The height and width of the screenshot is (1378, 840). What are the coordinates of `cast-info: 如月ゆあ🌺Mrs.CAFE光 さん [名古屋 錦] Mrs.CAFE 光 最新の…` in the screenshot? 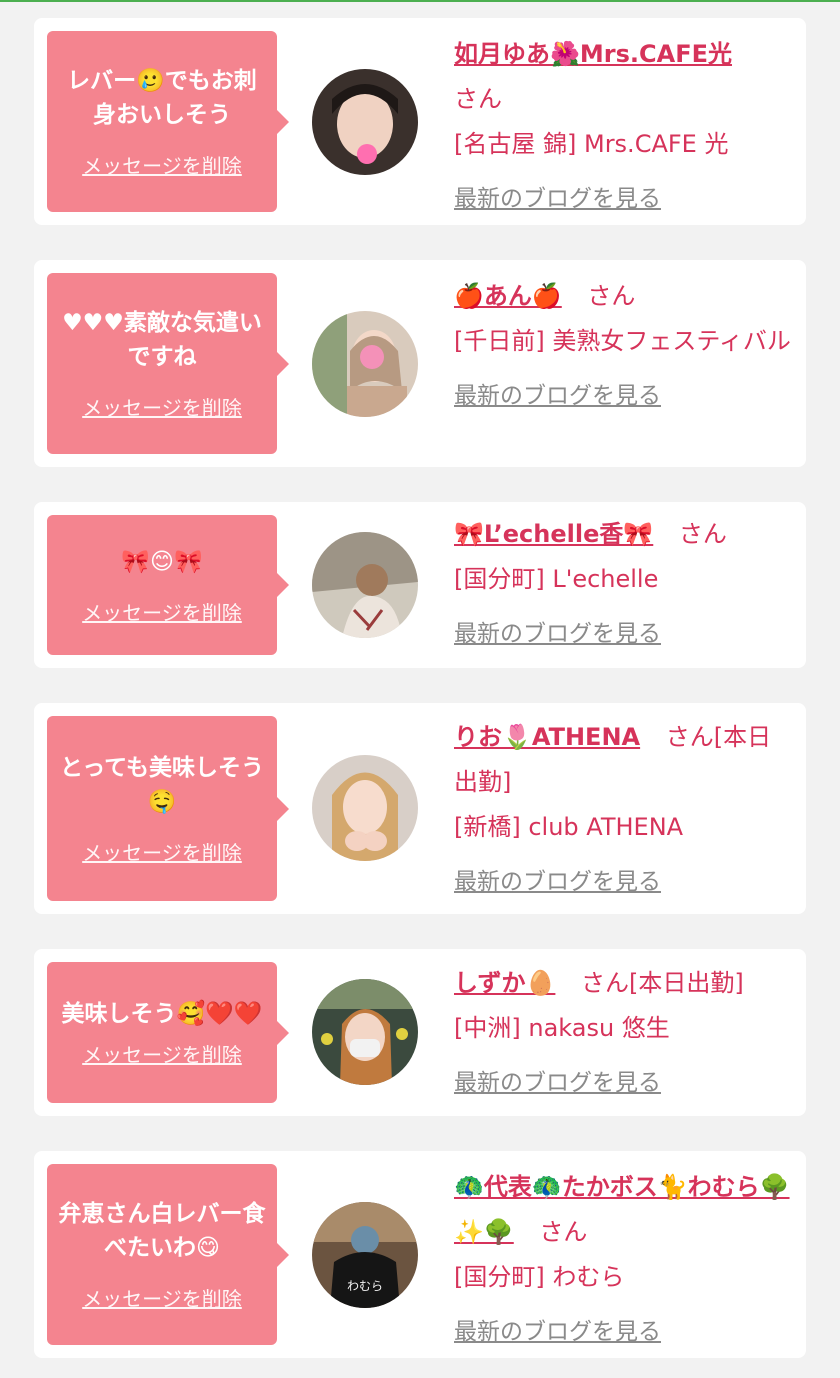 It's located at (624, 127).